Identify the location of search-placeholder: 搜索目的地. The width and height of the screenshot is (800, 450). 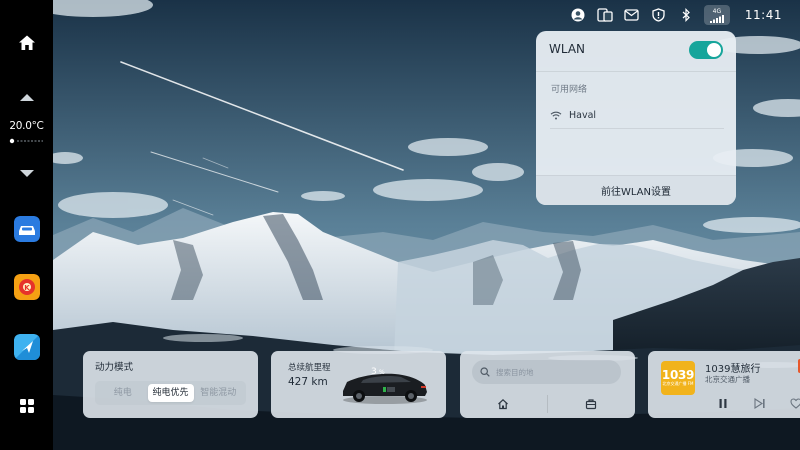
(515, 372).